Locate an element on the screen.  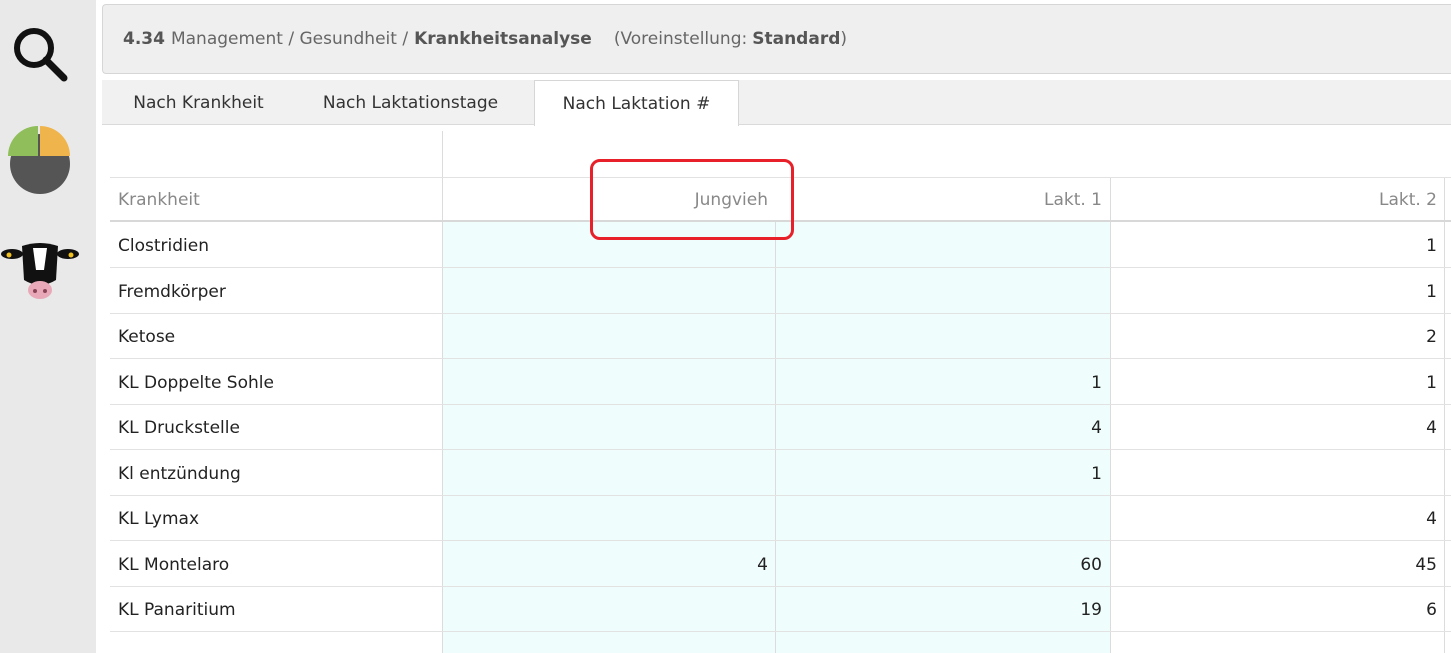
table-row: KL Montelaro 4 60 45 is located at coordinates (780, 564).